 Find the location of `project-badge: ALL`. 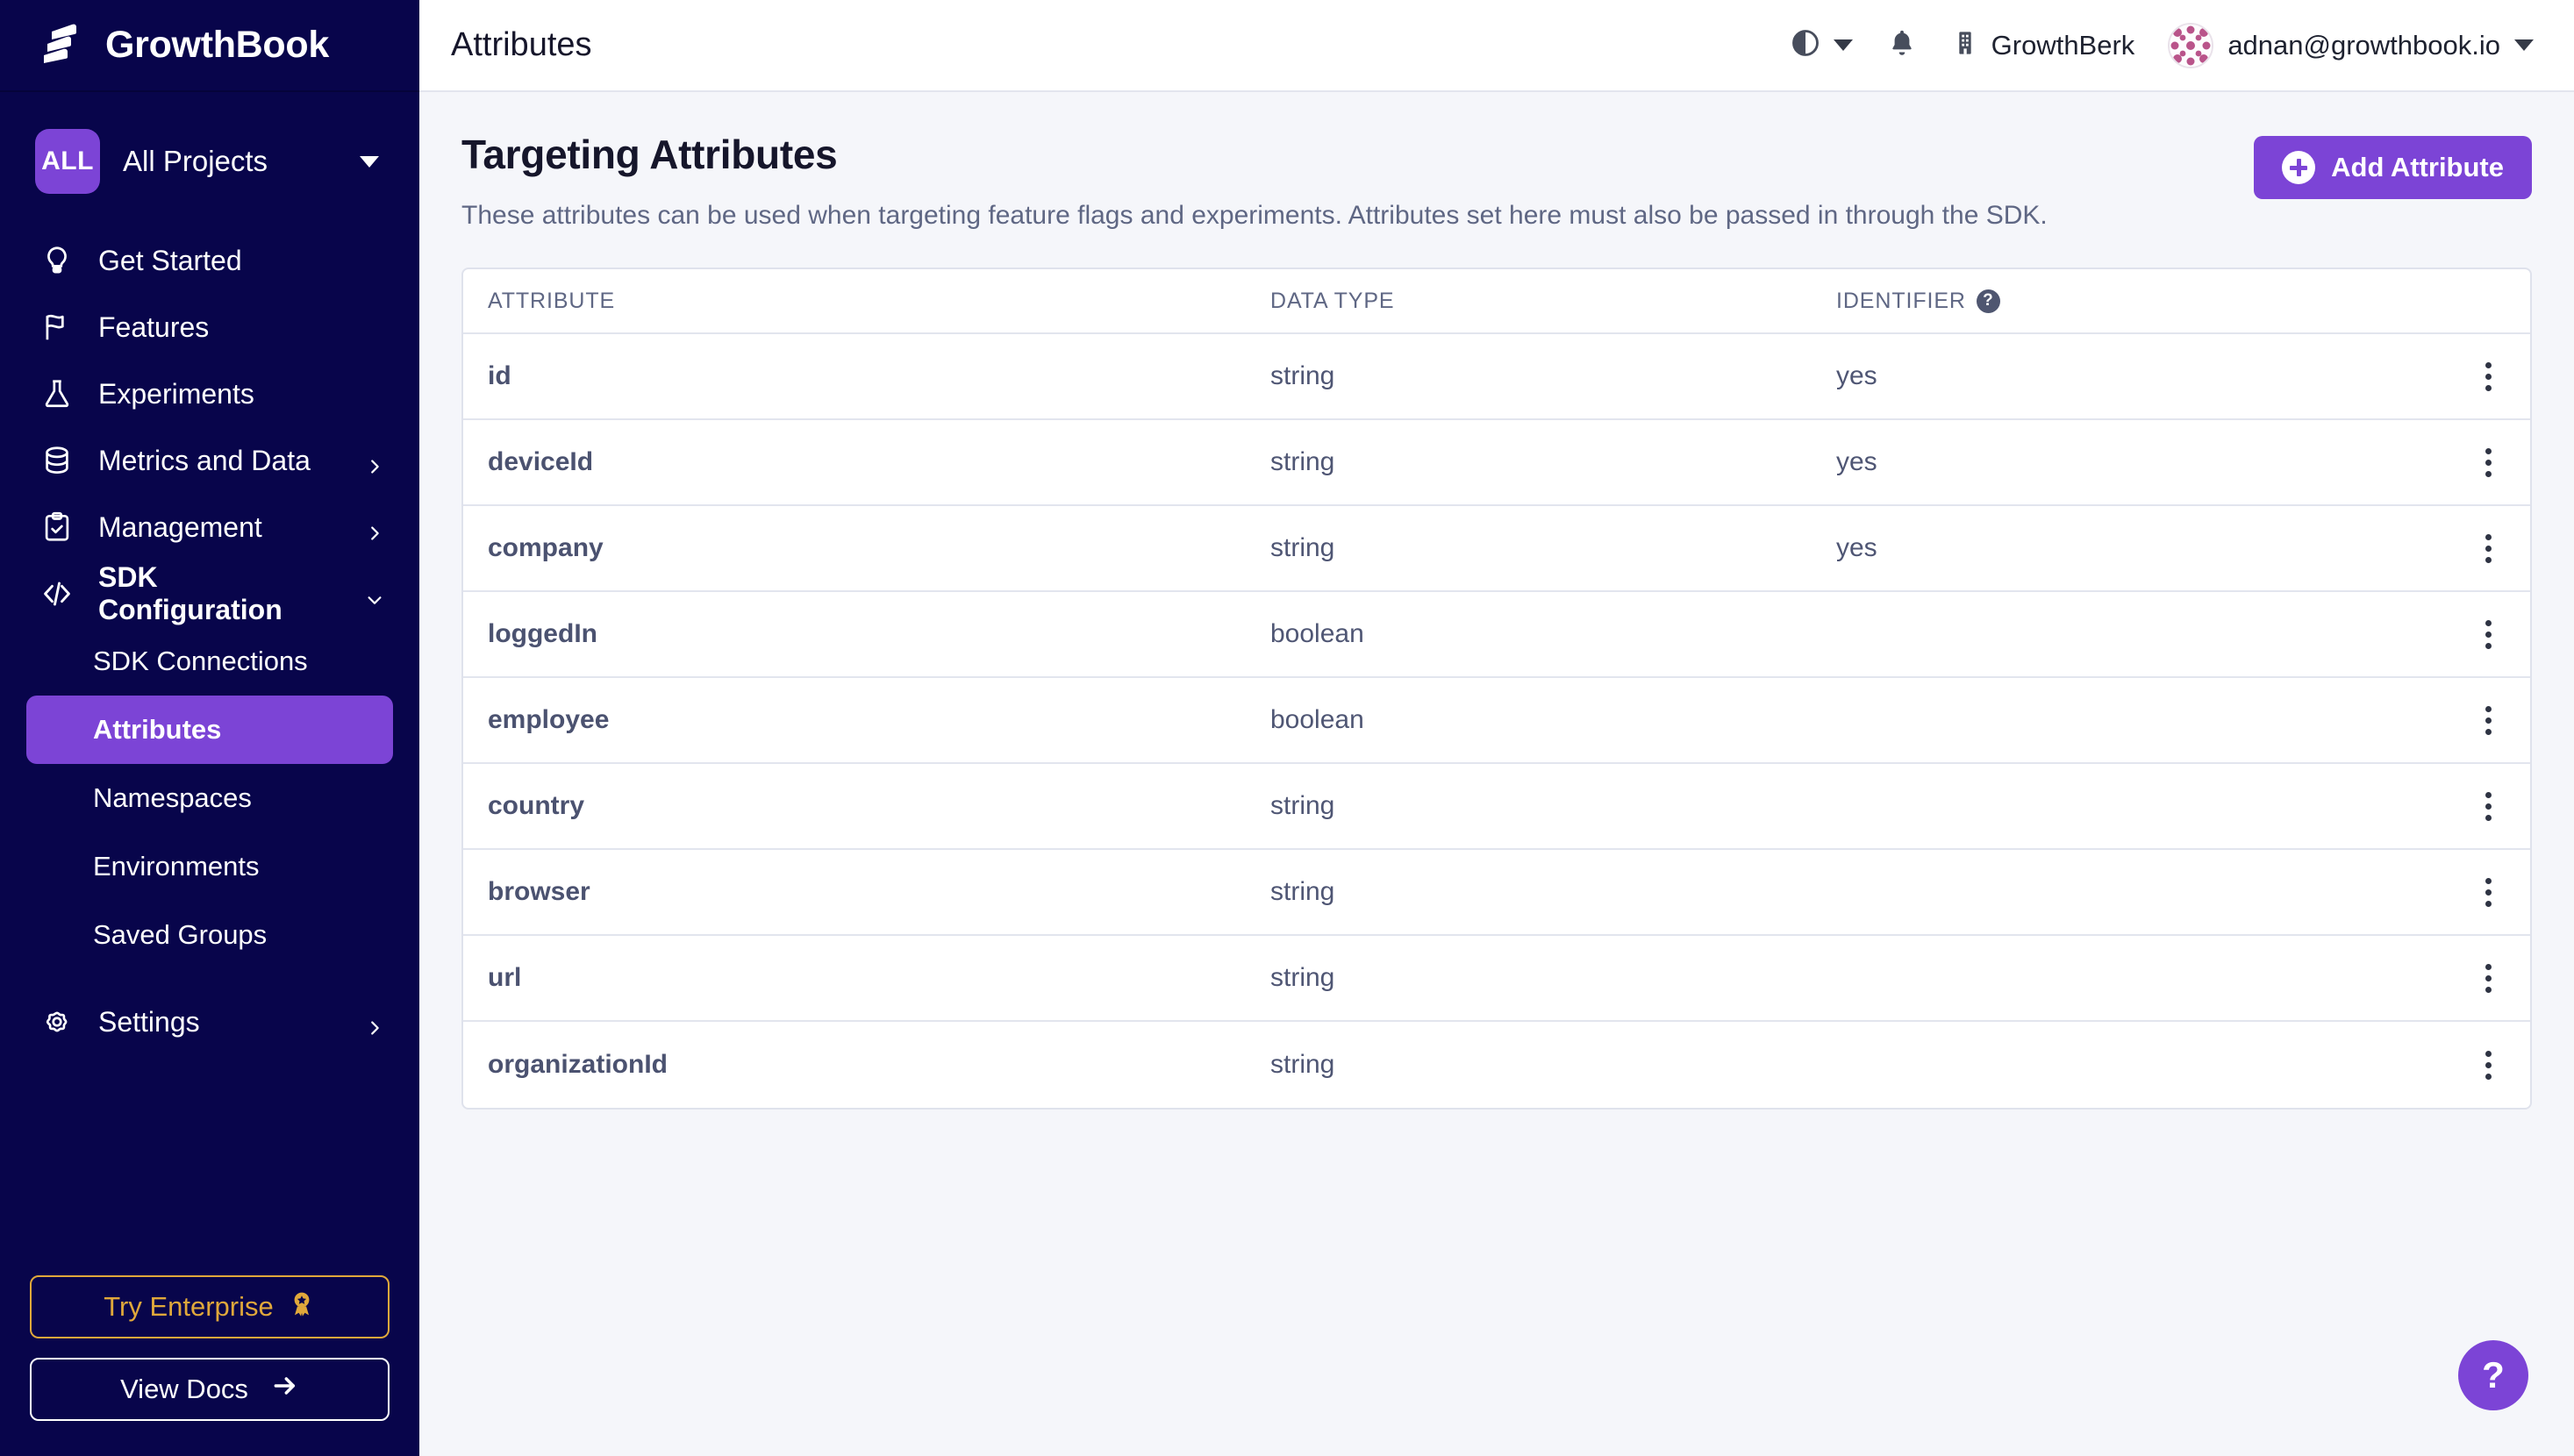

project-badge: ALL is located at coordinates (67, 161).